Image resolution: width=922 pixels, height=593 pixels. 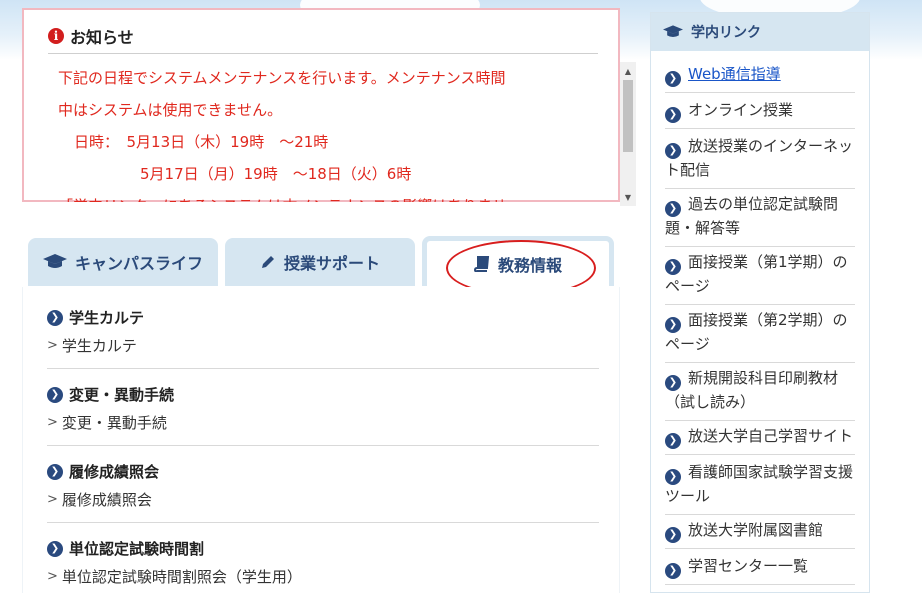 What do you see at coordinates (760, 114) in the screenshot?
I see `sidebar-item-online-classes: ❯ オンライン授業` at bounding box center [760, 114].